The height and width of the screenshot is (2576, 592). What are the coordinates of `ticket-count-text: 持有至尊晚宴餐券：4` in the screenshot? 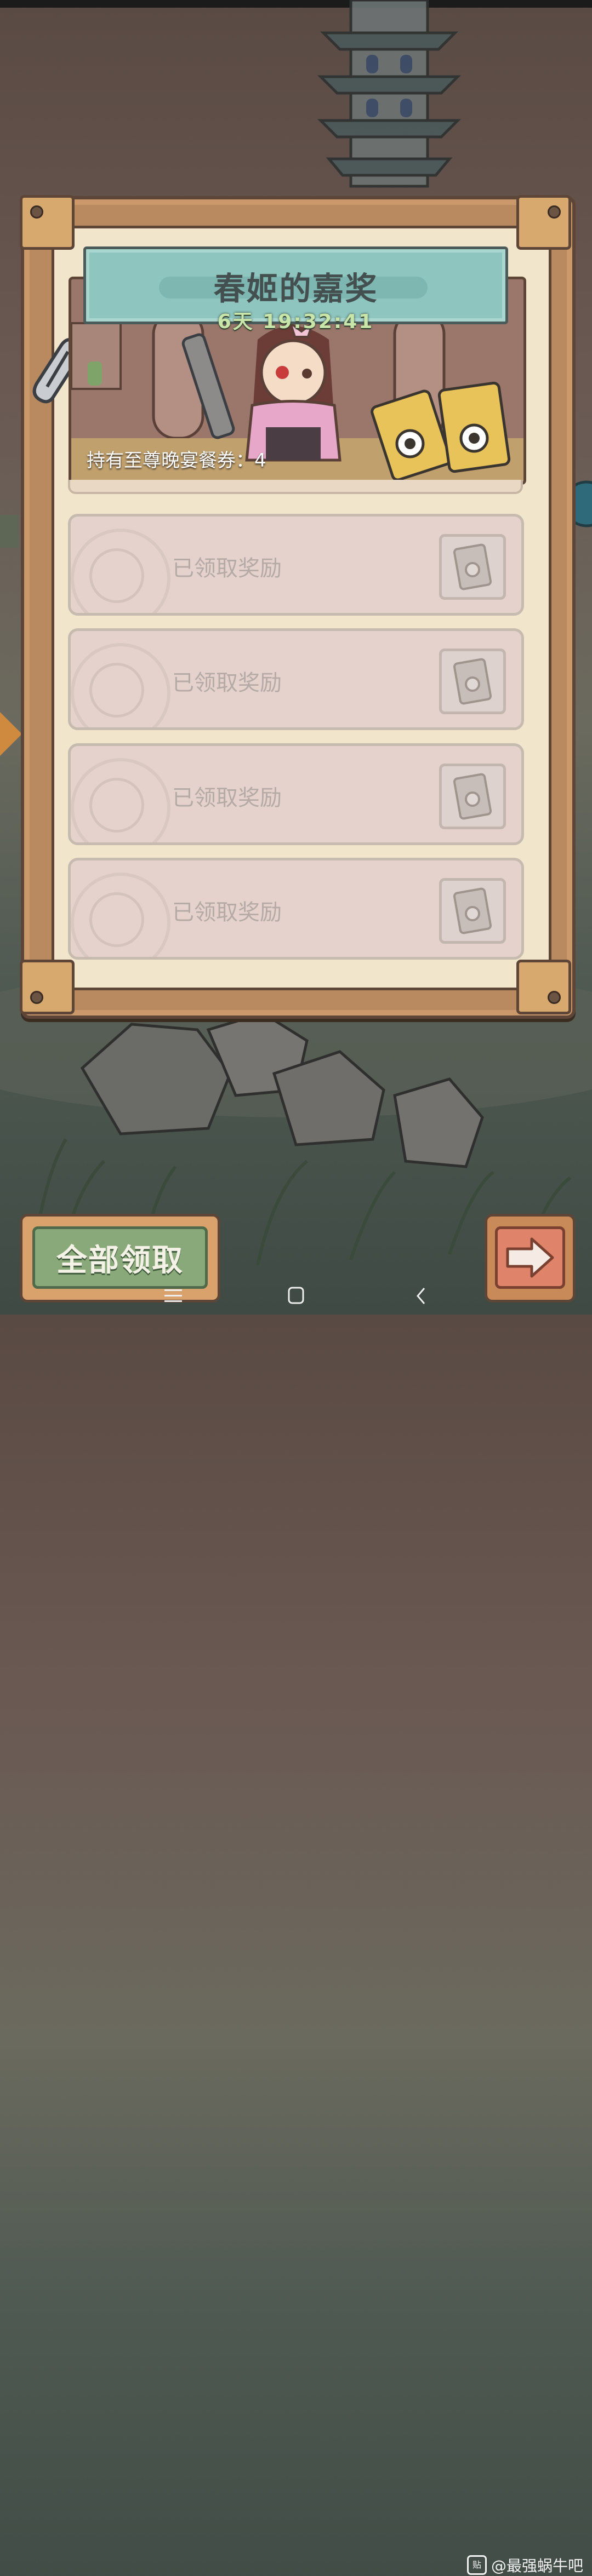 It's located at (176, 461).